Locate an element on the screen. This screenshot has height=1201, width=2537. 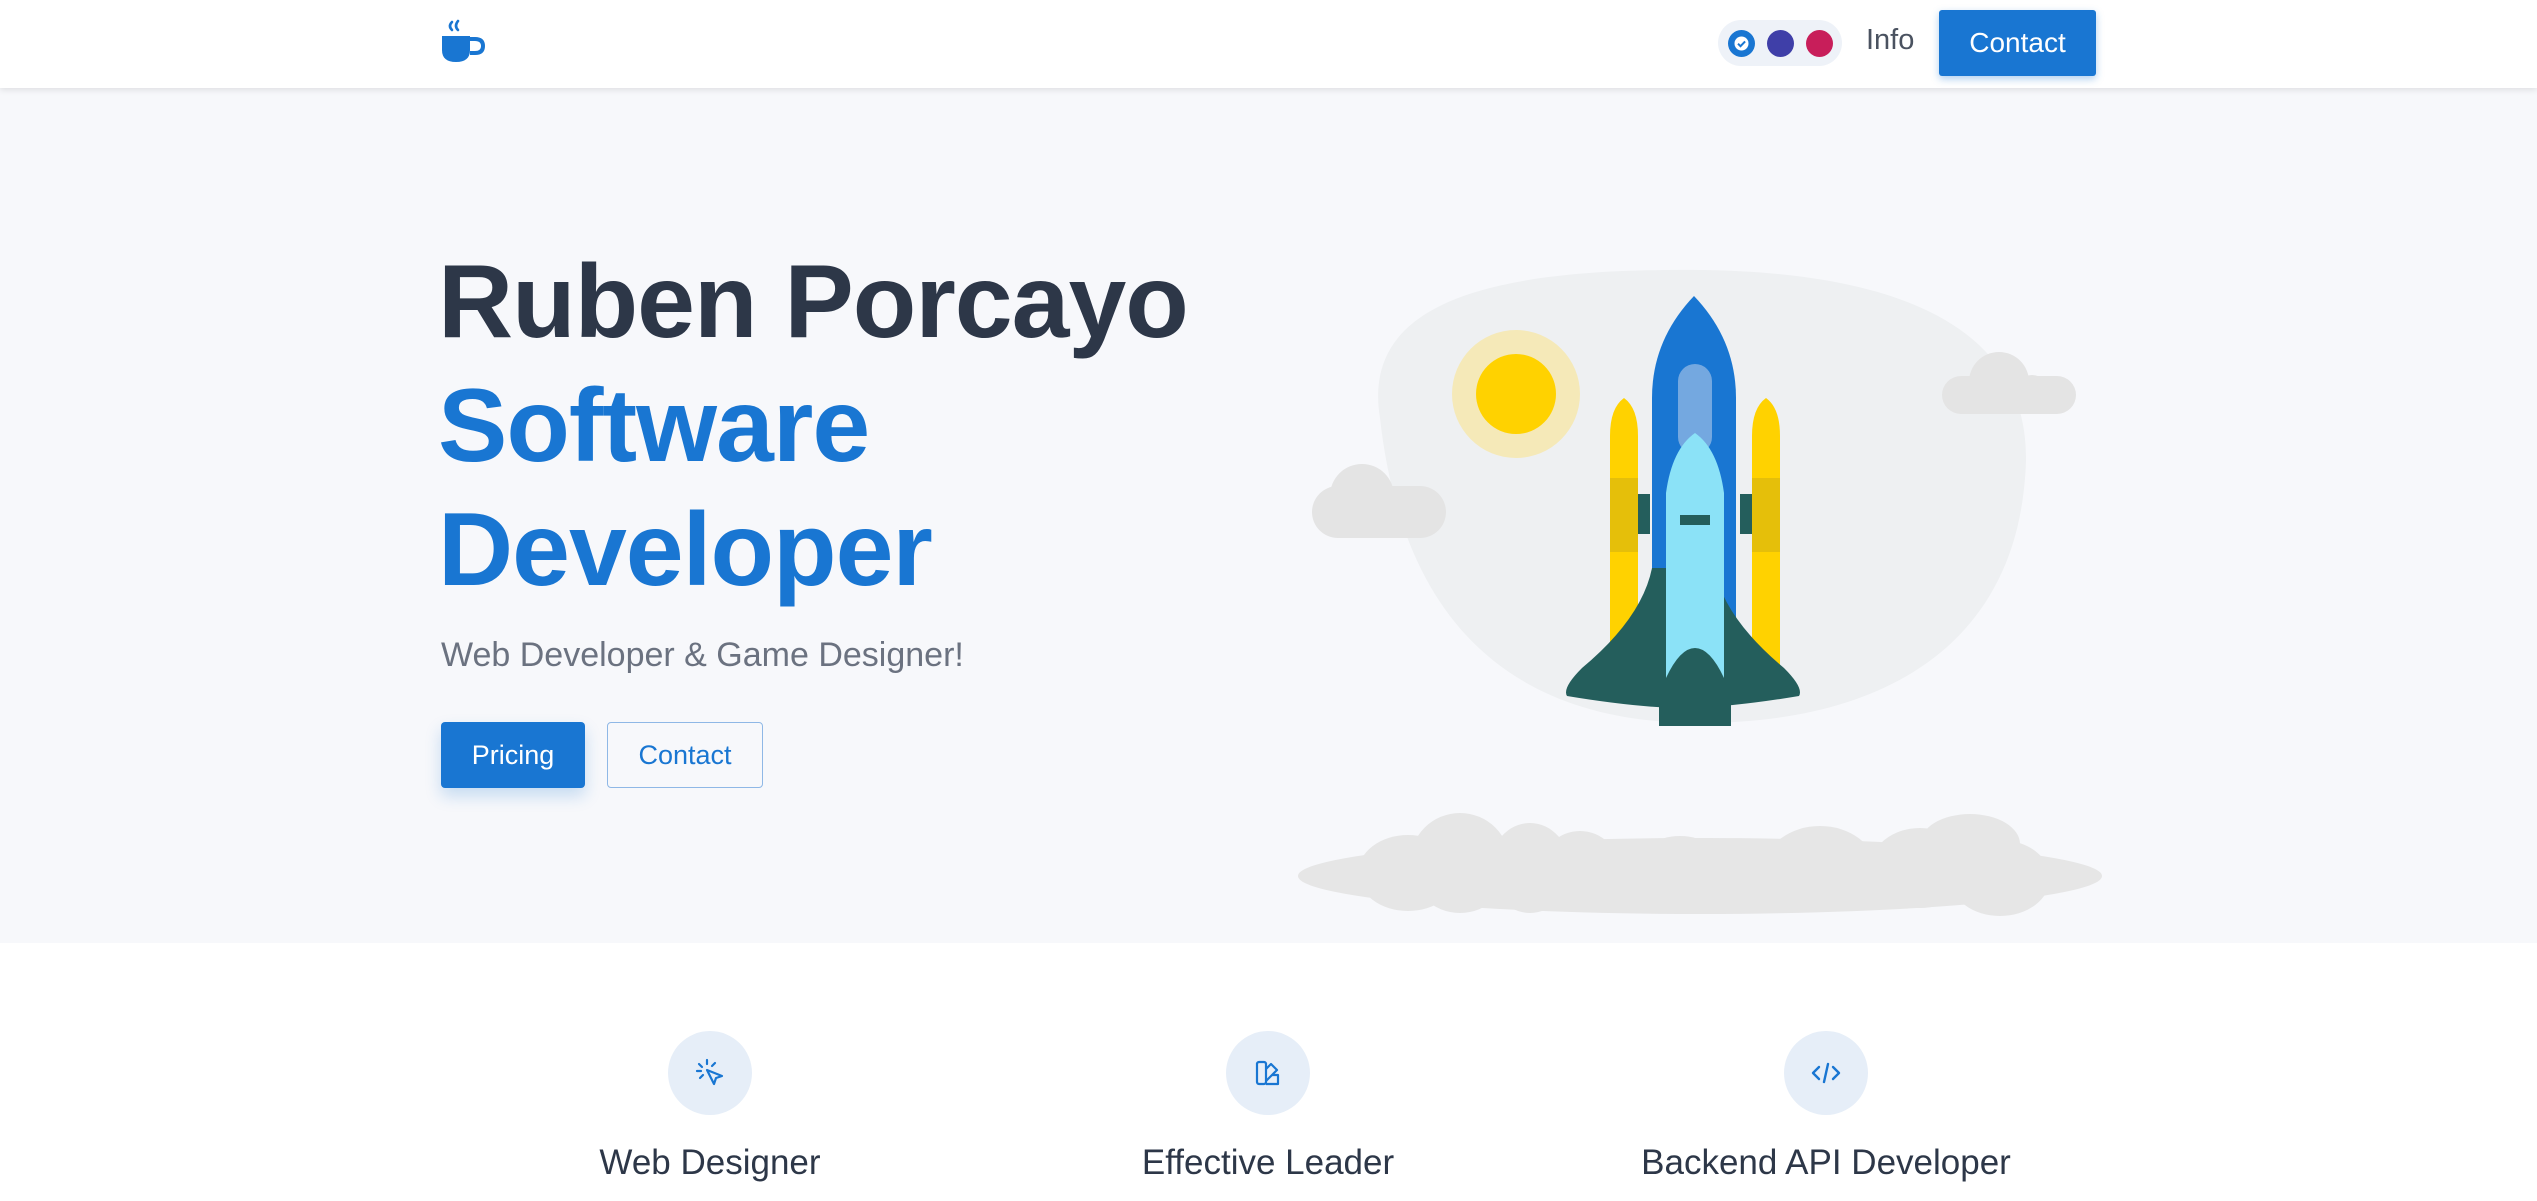
hero-contact-button: Contact is located at coordinates (685, 755).